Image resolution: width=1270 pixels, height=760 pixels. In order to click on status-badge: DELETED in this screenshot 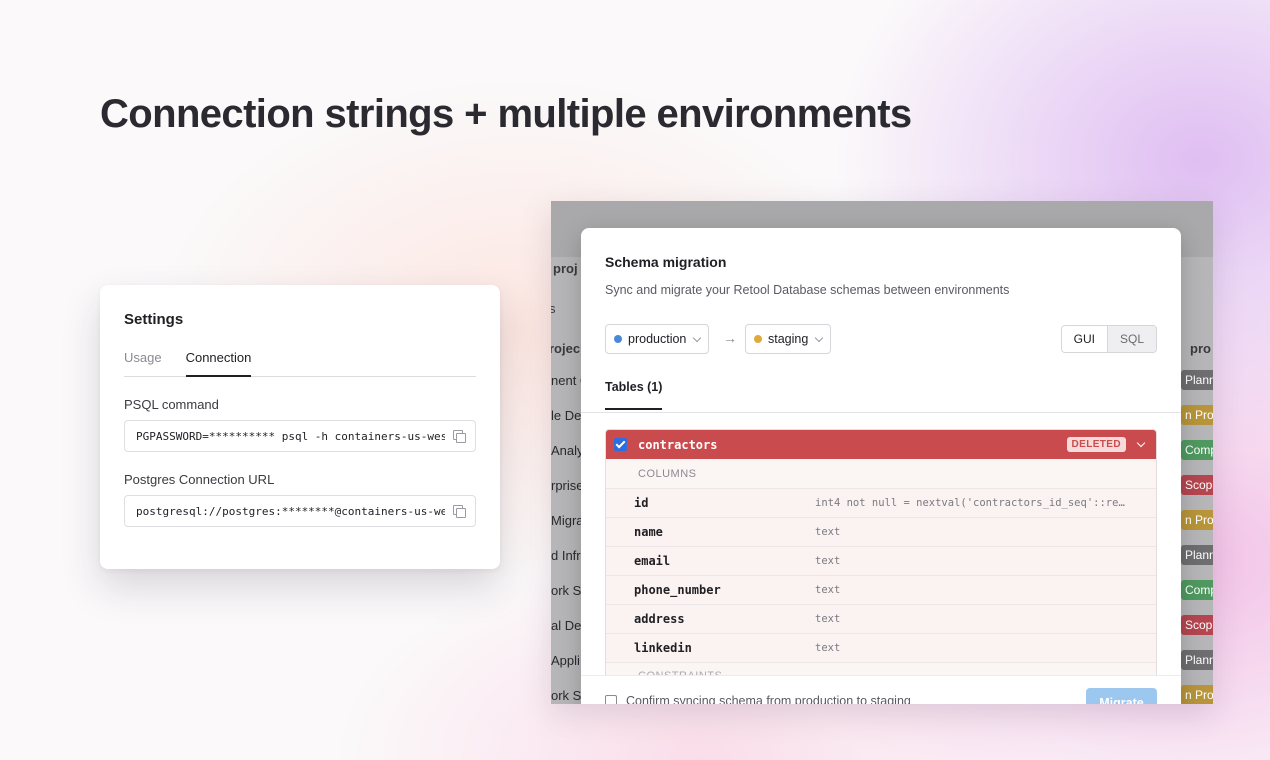, I will do `click(1096, 444)`.